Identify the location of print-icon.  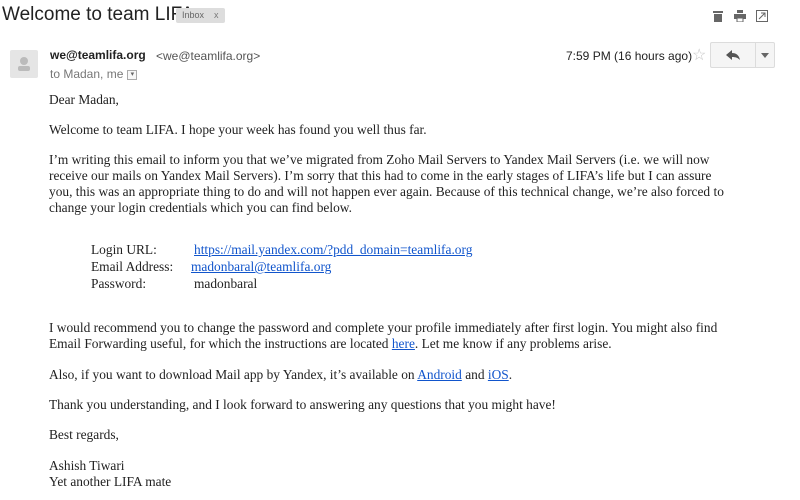
(740, 16).